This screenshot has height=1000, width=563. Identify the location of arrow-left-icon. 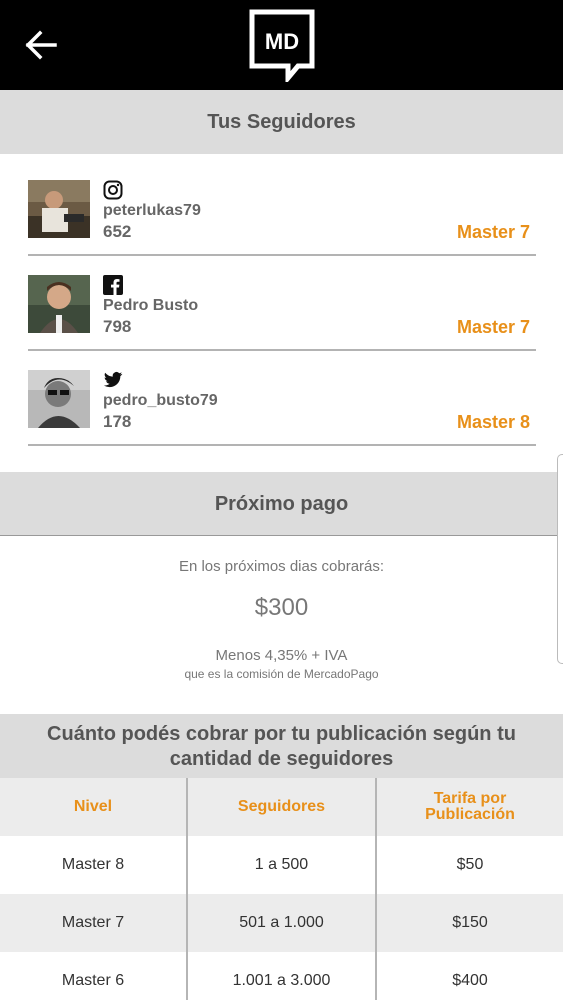
(41, 45).